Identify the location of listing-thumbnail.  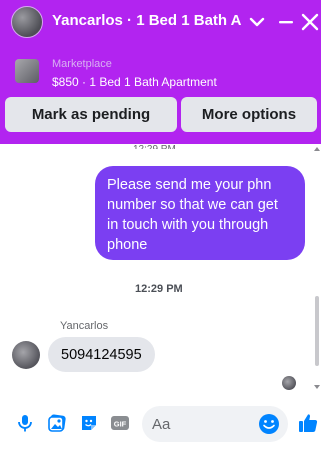
(27, 71).